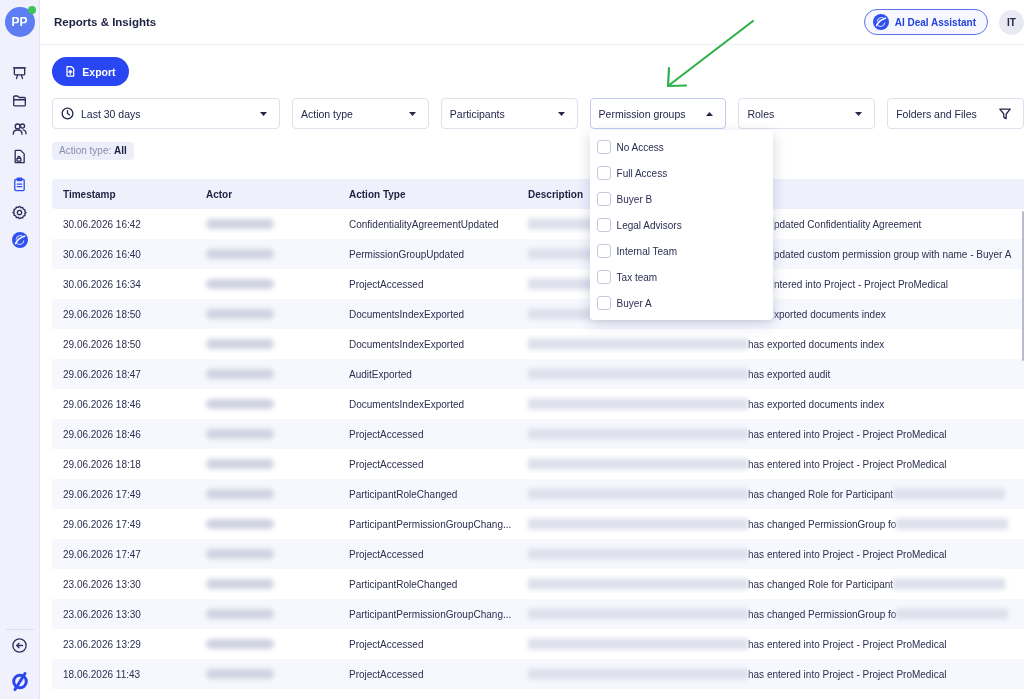 Image resolution: width=1024 pixels, height=699 pixels. What do you see at coordinates (1005, 113) in the screenshot?
I see `filter-icon` at bounding box center [1005, 113].